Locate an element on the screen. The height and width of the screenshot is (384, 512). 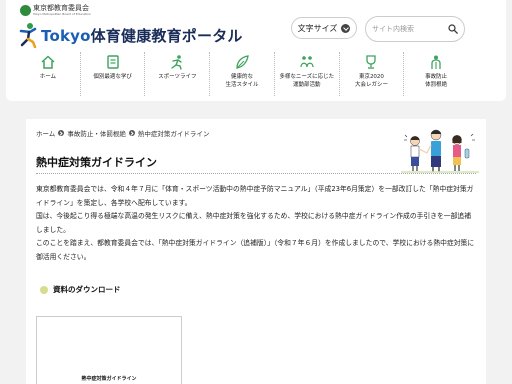
nav-item-club-activity: 多様なニーズに応じた 運動部活動 is located at coordinates (307, 74).